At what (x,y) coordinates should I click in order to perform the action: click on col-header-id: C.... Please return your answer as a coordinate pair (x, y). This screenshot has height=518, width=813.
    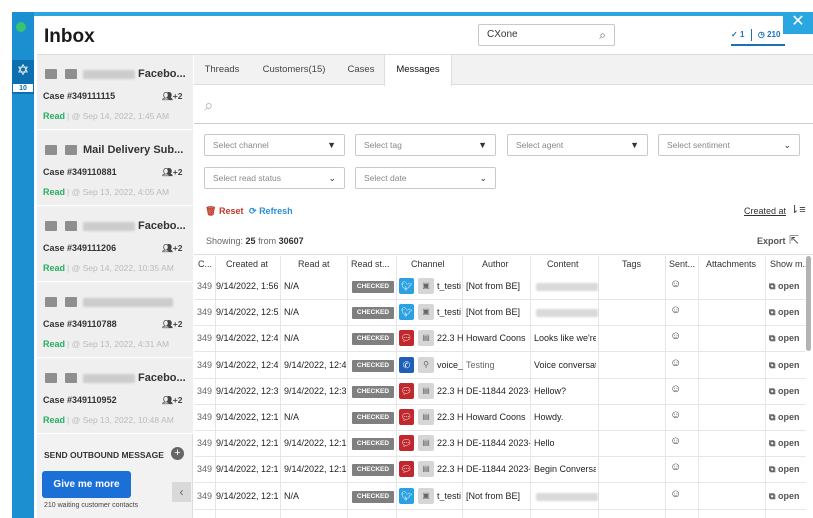
    Looking at the image, I should click on (205, 264).